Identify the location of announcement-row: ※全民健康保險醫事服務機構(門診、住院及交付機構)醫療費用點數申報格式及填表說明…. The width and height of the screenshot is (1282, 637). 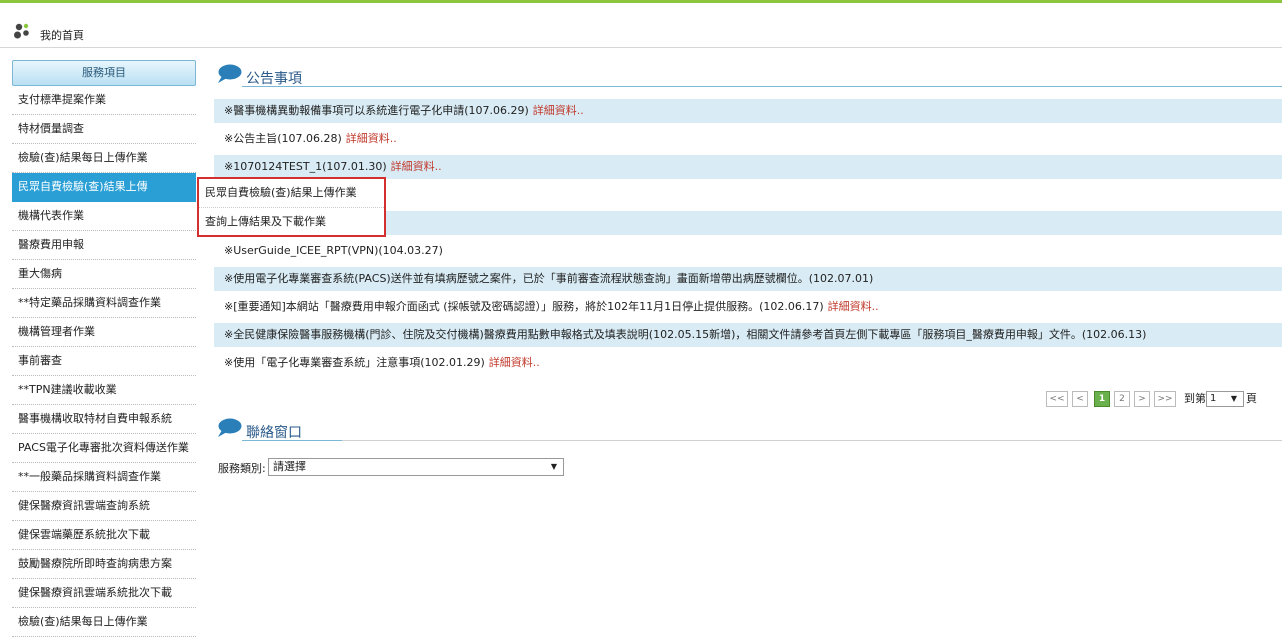
(748, 335).